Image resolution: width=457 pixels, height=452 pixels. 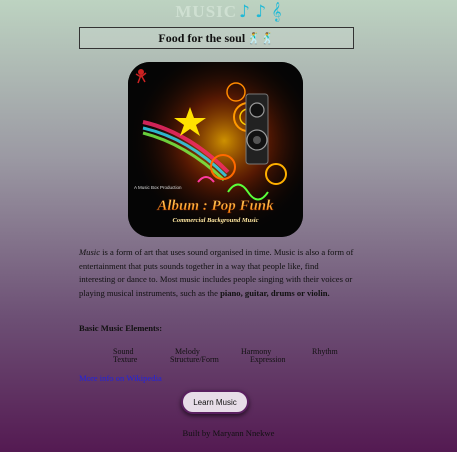 What do you see at coordinates (90, 252) in the screenshot?
I see `music-term: Music` at bounding box center [90, 252].